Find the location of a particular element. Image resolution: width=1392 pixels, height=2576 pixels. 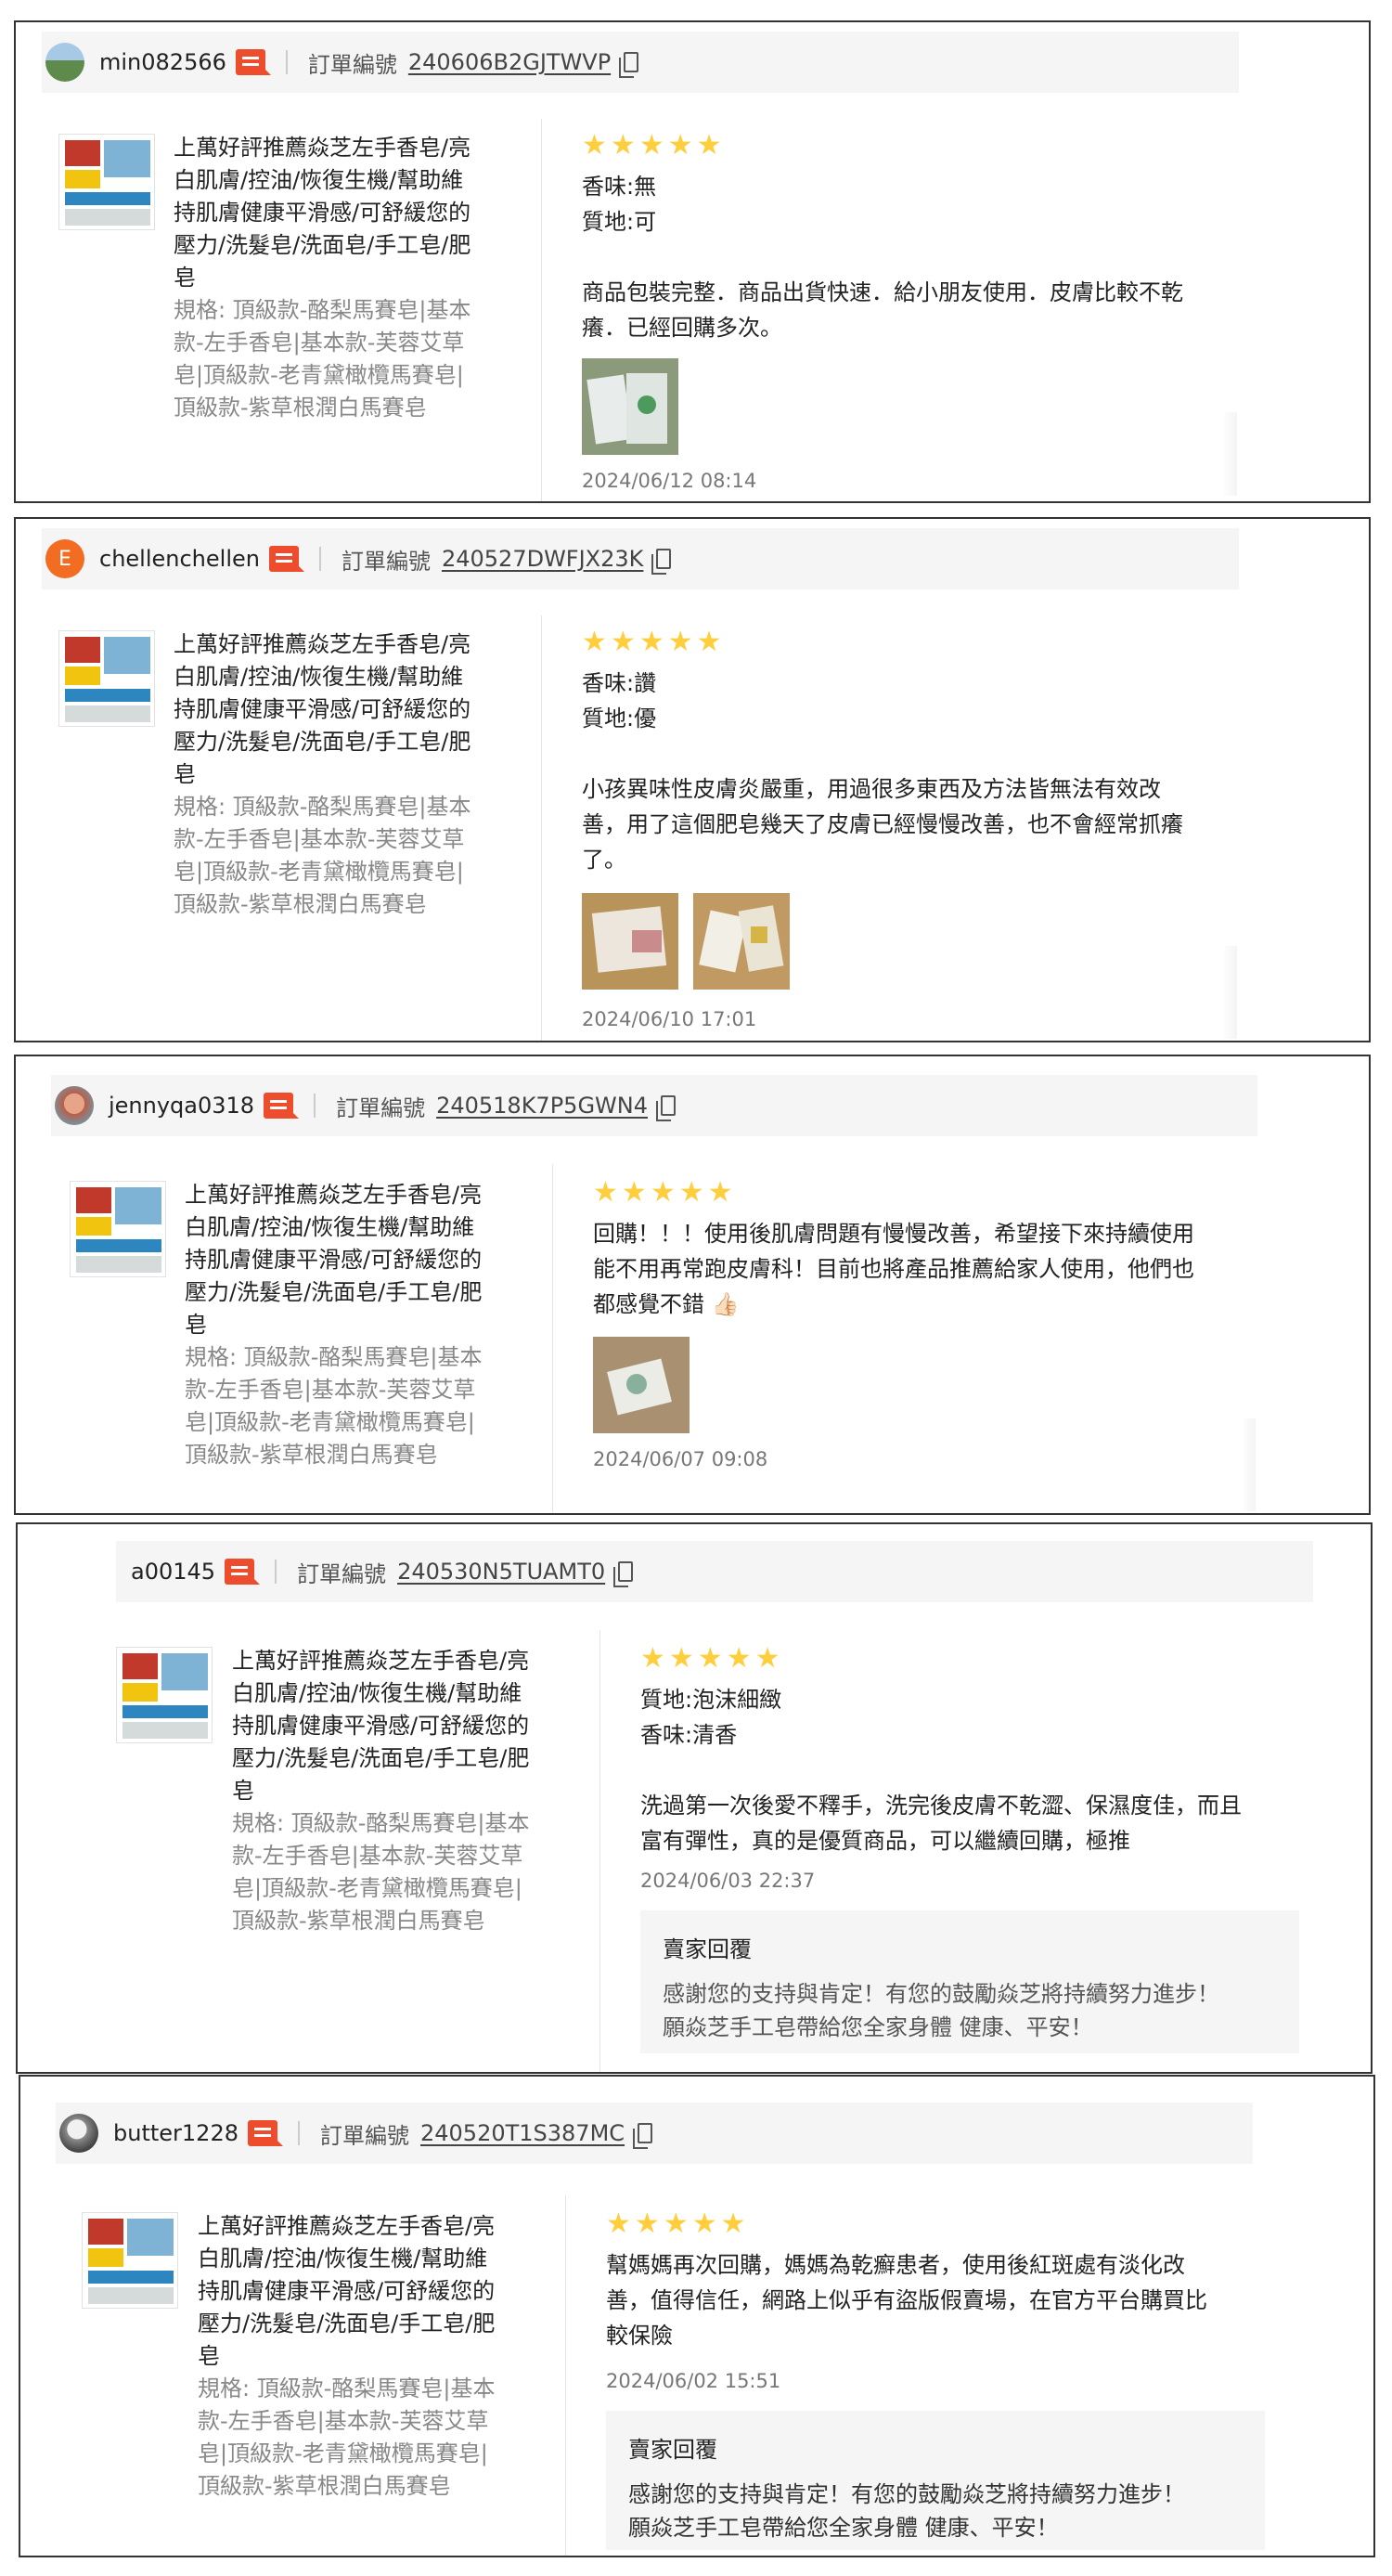

username: a00145 is located at coordinates (173, 1572).